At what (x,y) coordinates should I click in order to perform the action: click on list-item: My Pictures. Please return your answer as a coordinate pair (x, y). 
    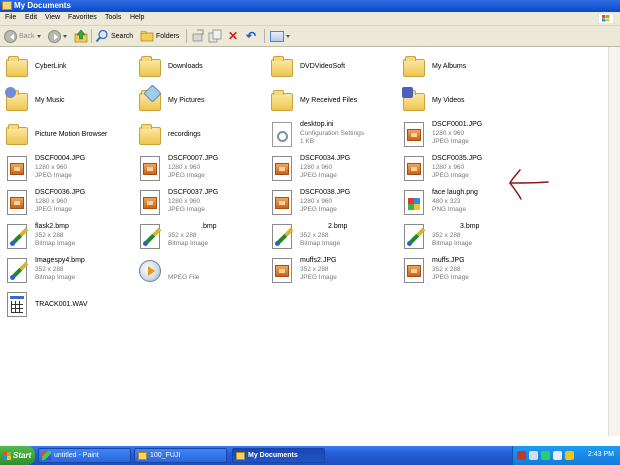
    Looking at the image, I should click on (197, 100).